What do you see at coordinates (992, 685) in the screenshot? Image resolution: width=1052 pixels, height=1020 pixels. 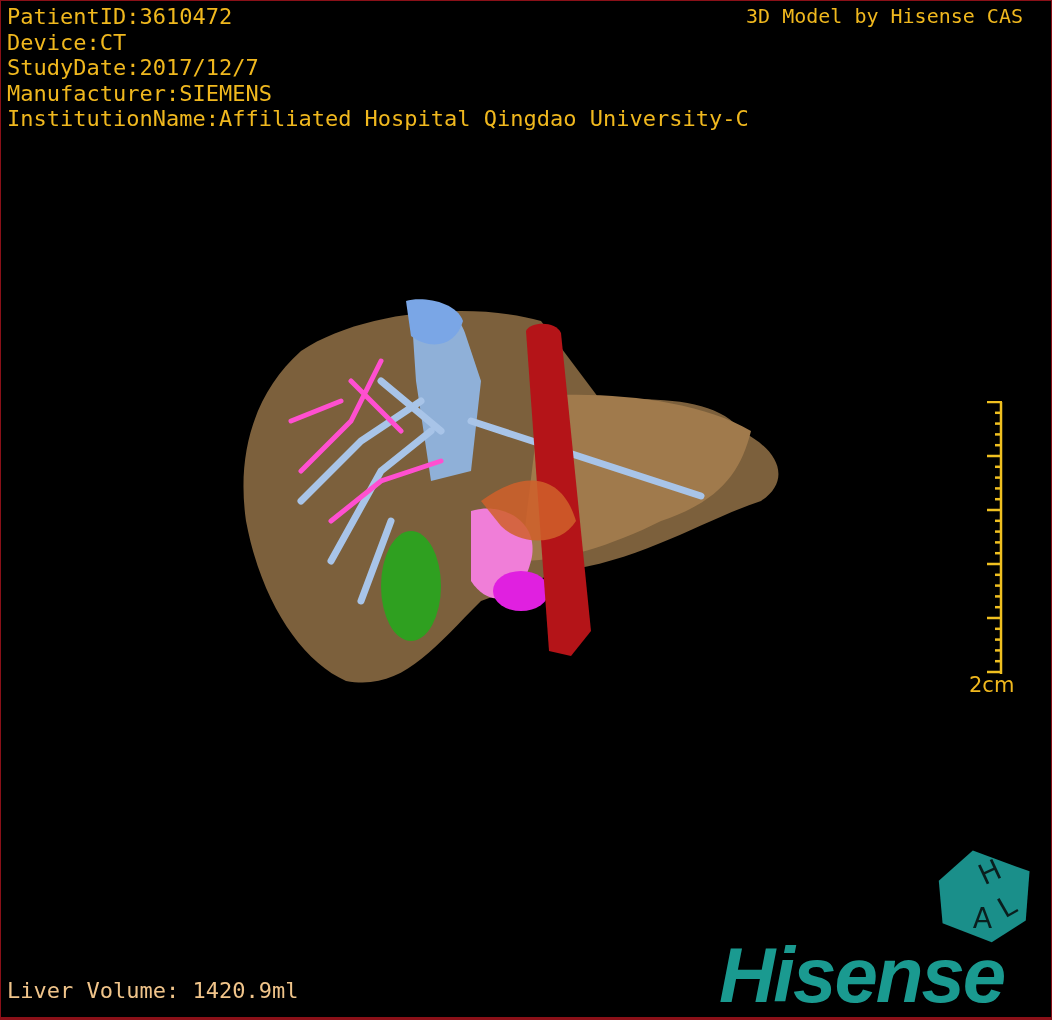 I see `scale-label: 2cm` at bounding box center [992, 685].